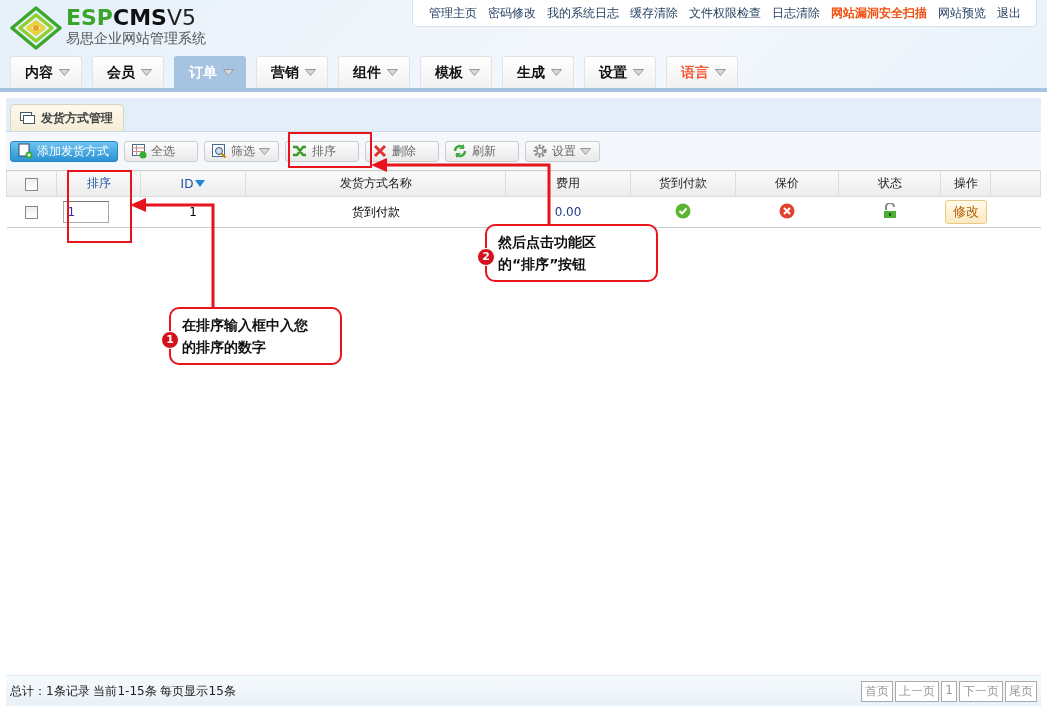 The width and height of the screenshot is (1047, 712). What do you see at coordinates (27, 118) in the screenshot?
I see `monitor-icon` at bounding box center [27, 118].